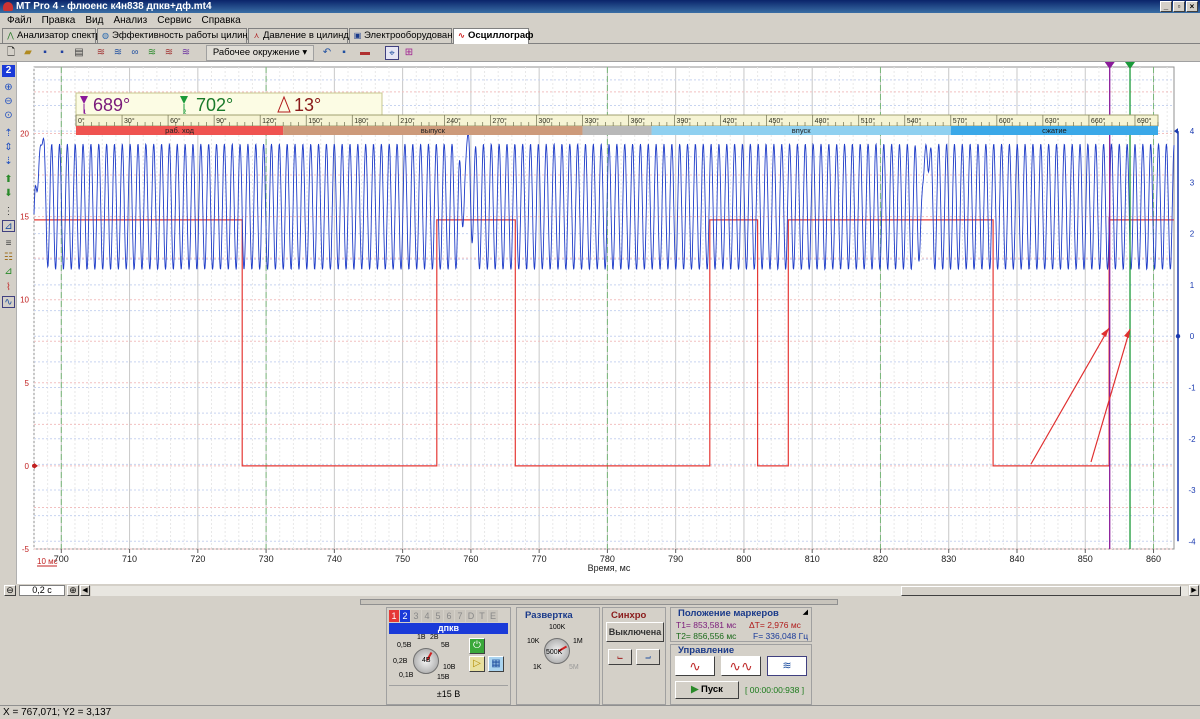  What do you see at coordinates (438, 616) in the screenshot?
I see `channel-tab-5: 5` at bounding box center [438, 616].